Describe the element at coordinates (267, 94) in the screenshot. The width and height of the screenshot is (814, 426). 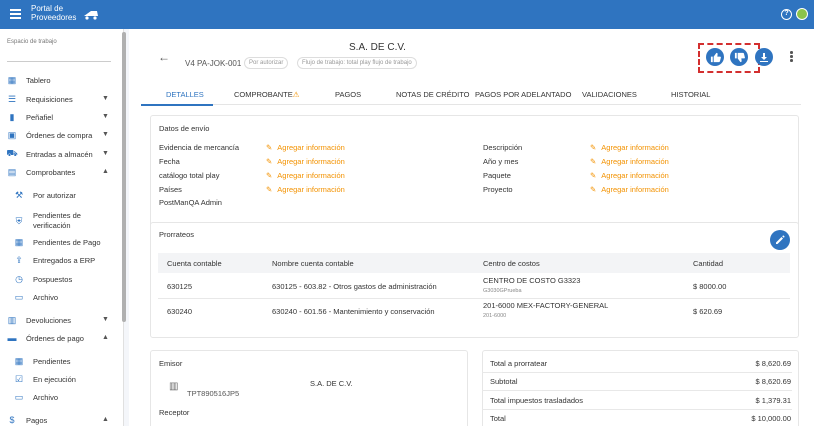
I see `tab-comprobante: COMPROBANTE⚠` at that location.